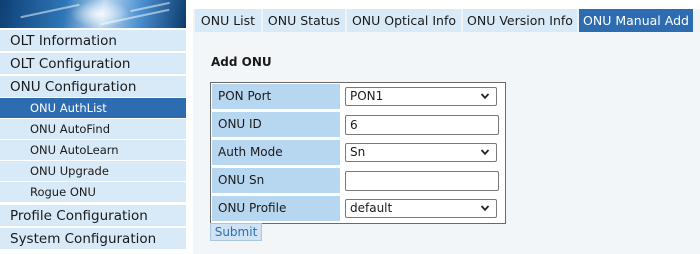 The image size is (700, 254). I want to click on onu-profile-label: ONU Profile, so click(276, 208).